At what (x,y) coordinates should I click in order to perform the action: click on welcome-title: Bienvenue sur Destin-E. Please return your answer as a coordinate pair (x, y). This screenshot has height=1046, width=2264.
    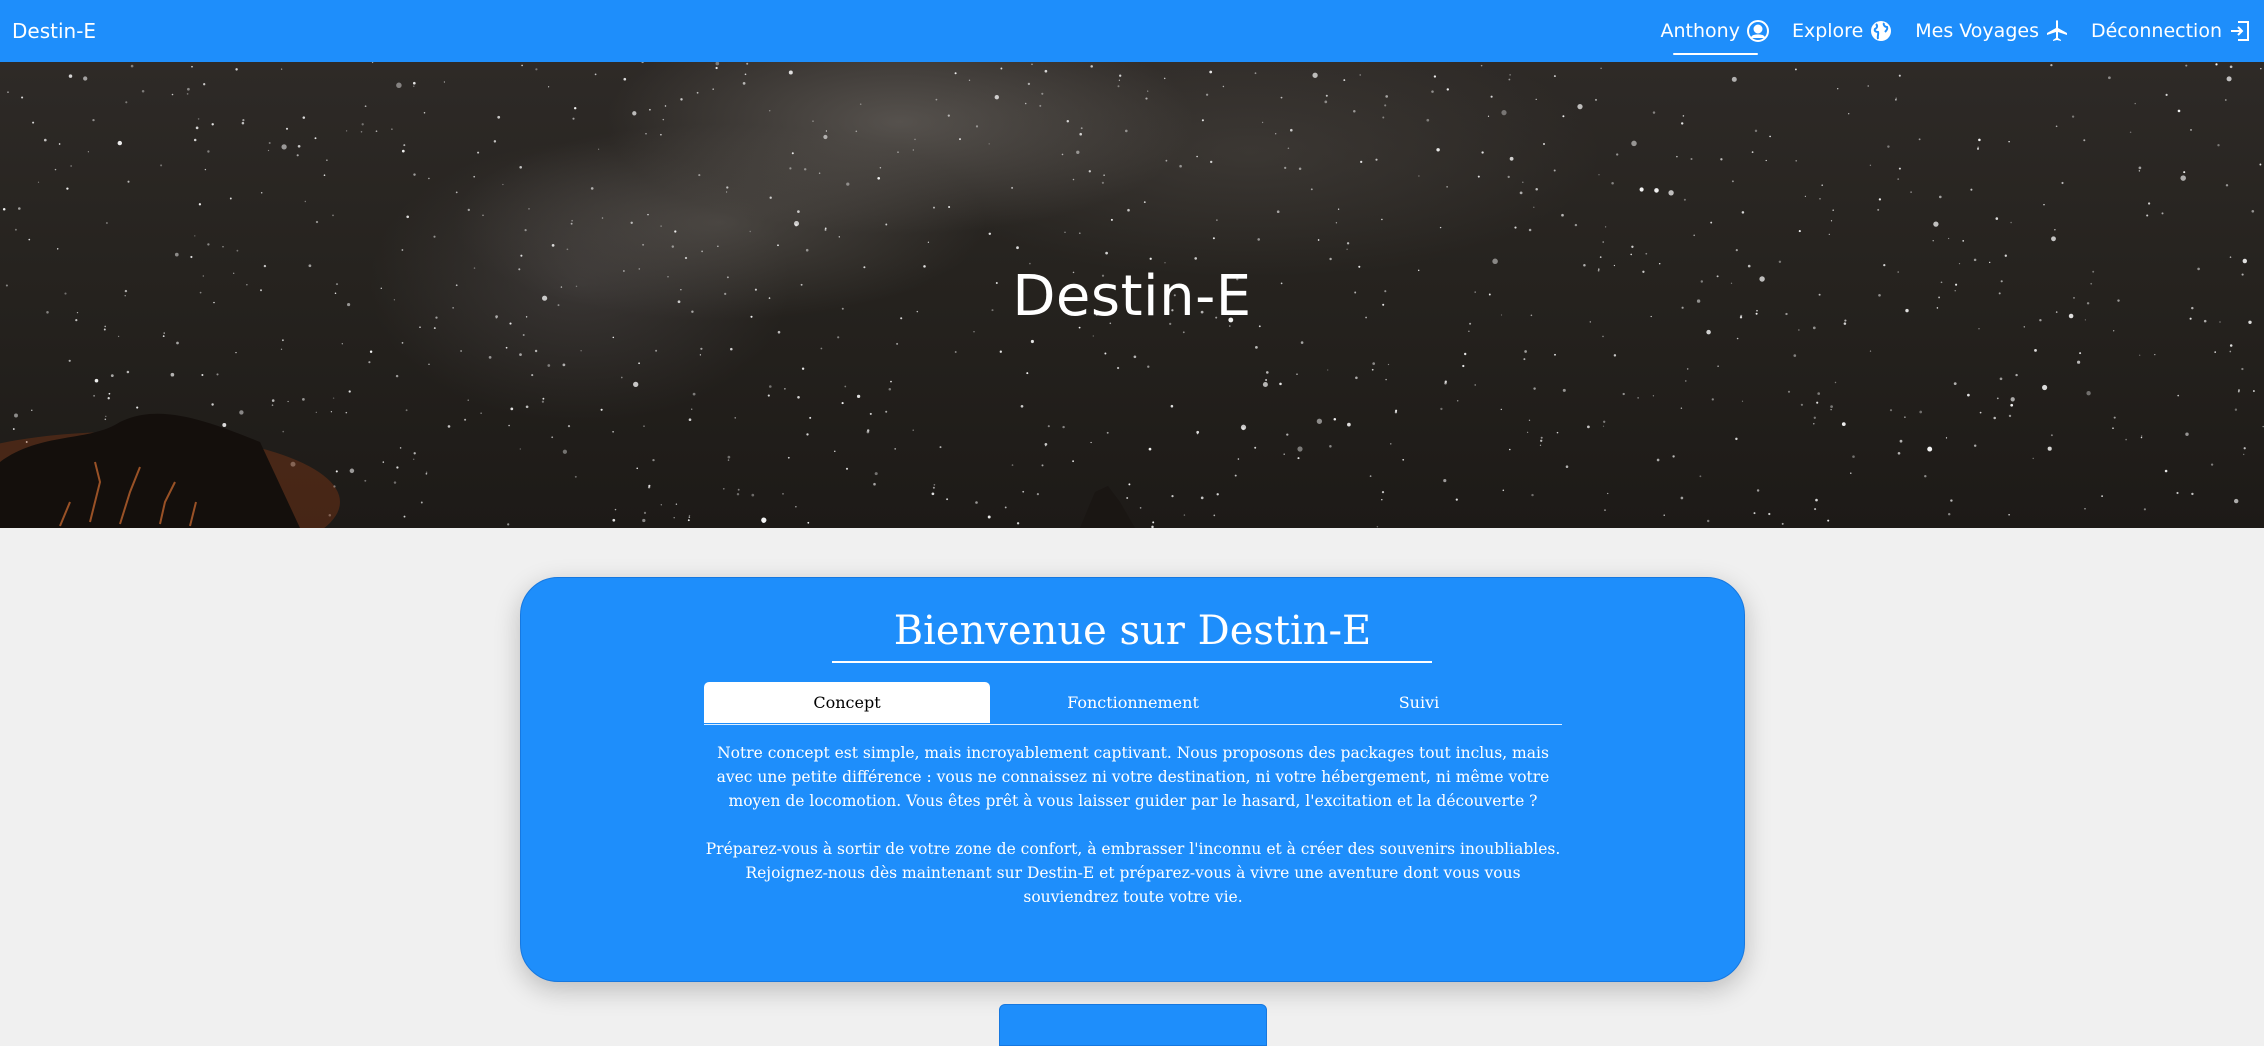
    Looking at the image, I should click on (1132, 631).